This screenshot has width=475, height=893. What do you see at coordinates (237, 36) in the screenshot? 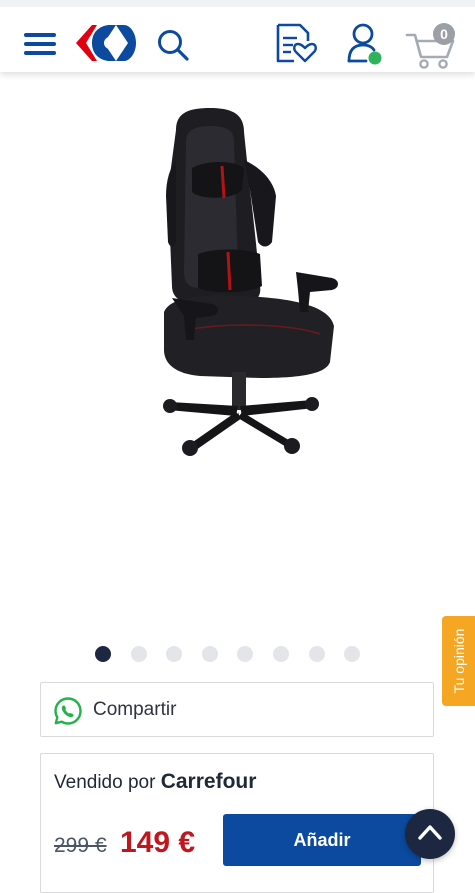
I see `top-navigation-bar: 0` at bounding box center [237, 36].